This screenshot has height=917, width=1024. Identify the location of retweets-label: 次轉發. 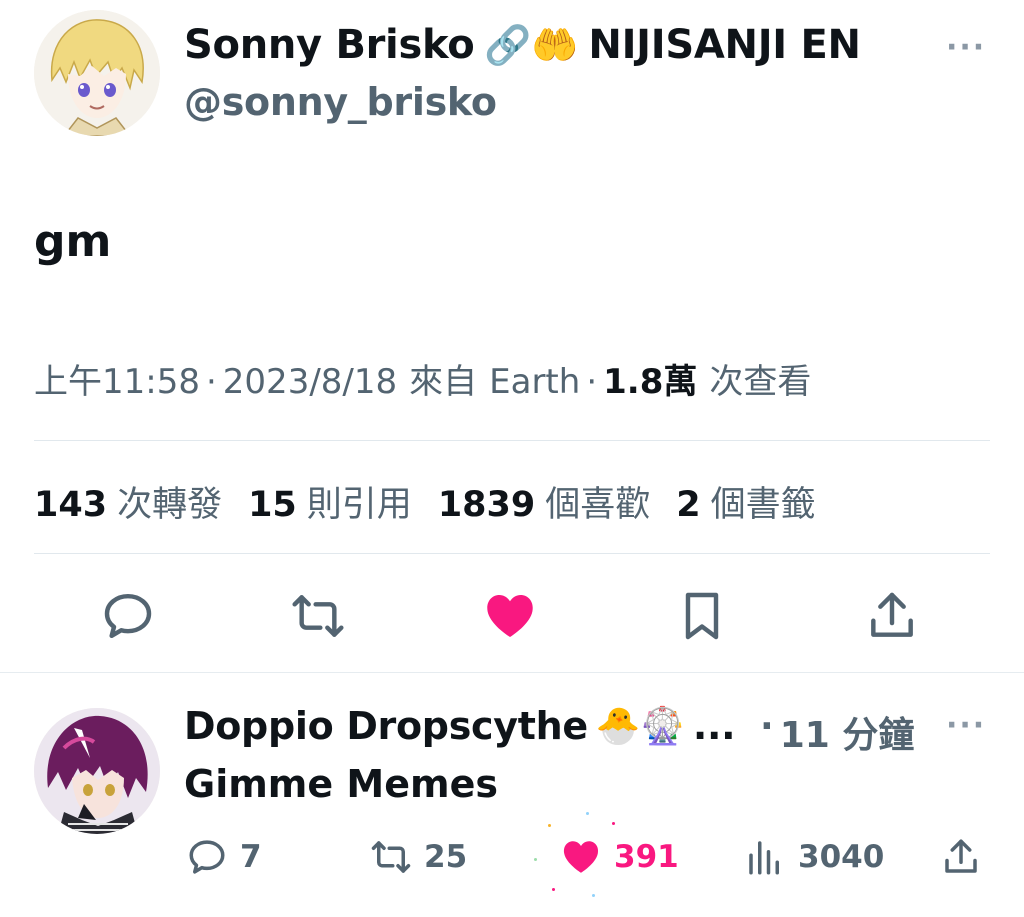
(169, 501).